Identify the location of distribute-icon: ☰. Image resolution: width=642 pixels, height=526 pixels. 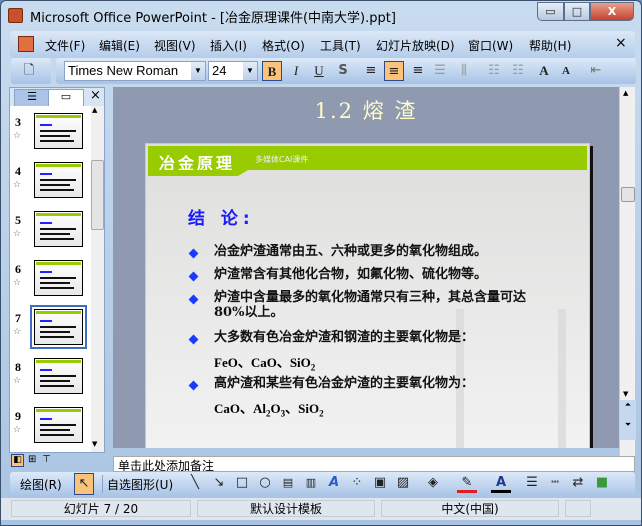
(440, 71).